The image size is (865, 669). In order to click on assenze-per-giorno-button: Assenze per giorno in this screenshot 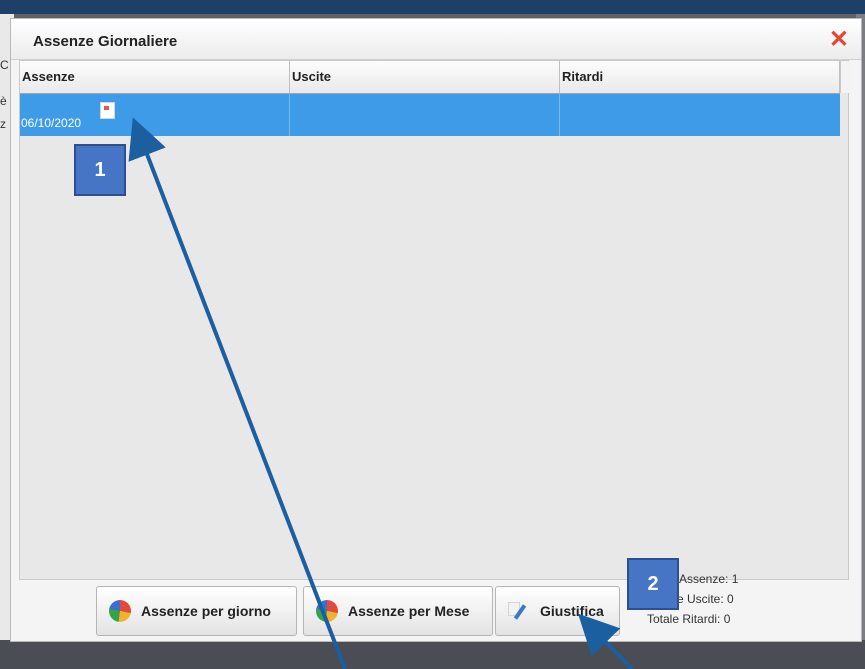, I will do `click(196, 611)`.